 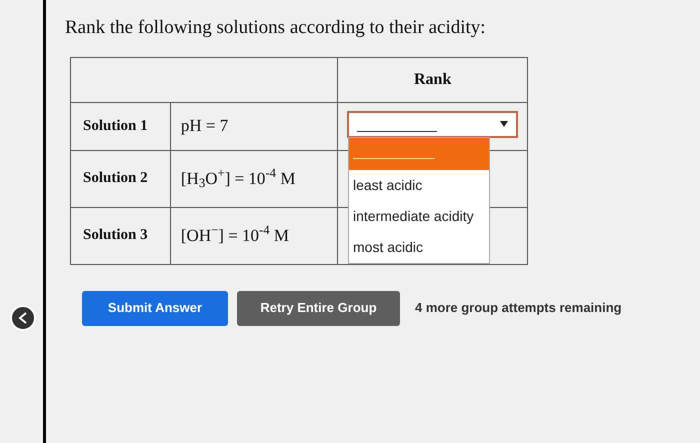 What do you see at coordinates (120, 178) in the screenshot?
I see `solution-label: Solution 2` at bounding box center [120, 178].